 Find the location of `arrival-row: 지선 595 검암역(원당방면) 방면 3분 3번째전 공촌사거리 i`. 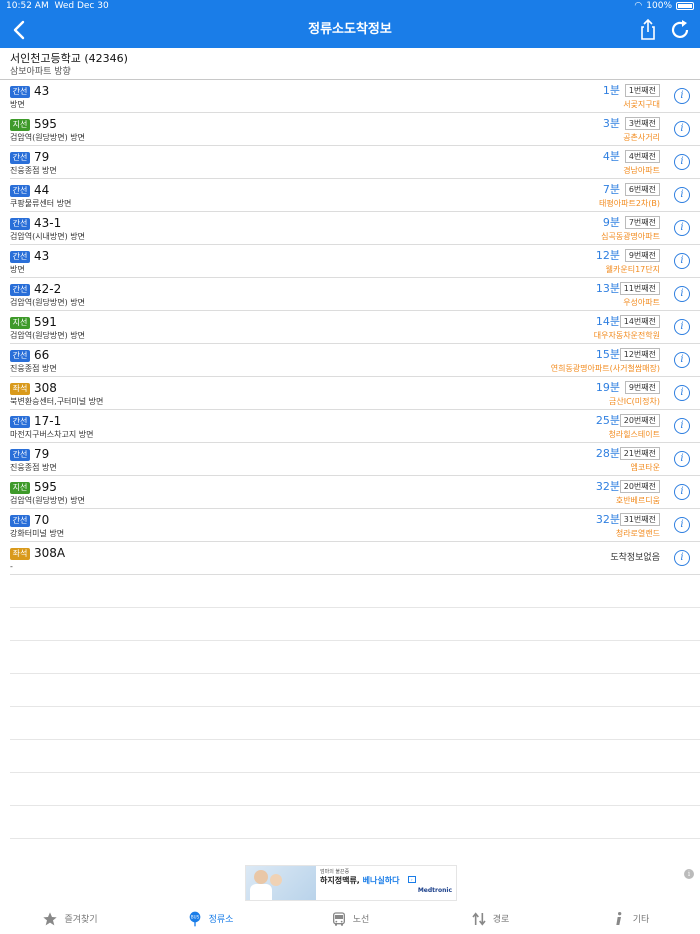

arrival-row: 지선 595 검암역(원당방면) 방면 3분 3번째전 공촌사거리 i is located at coordinates (355, 129).